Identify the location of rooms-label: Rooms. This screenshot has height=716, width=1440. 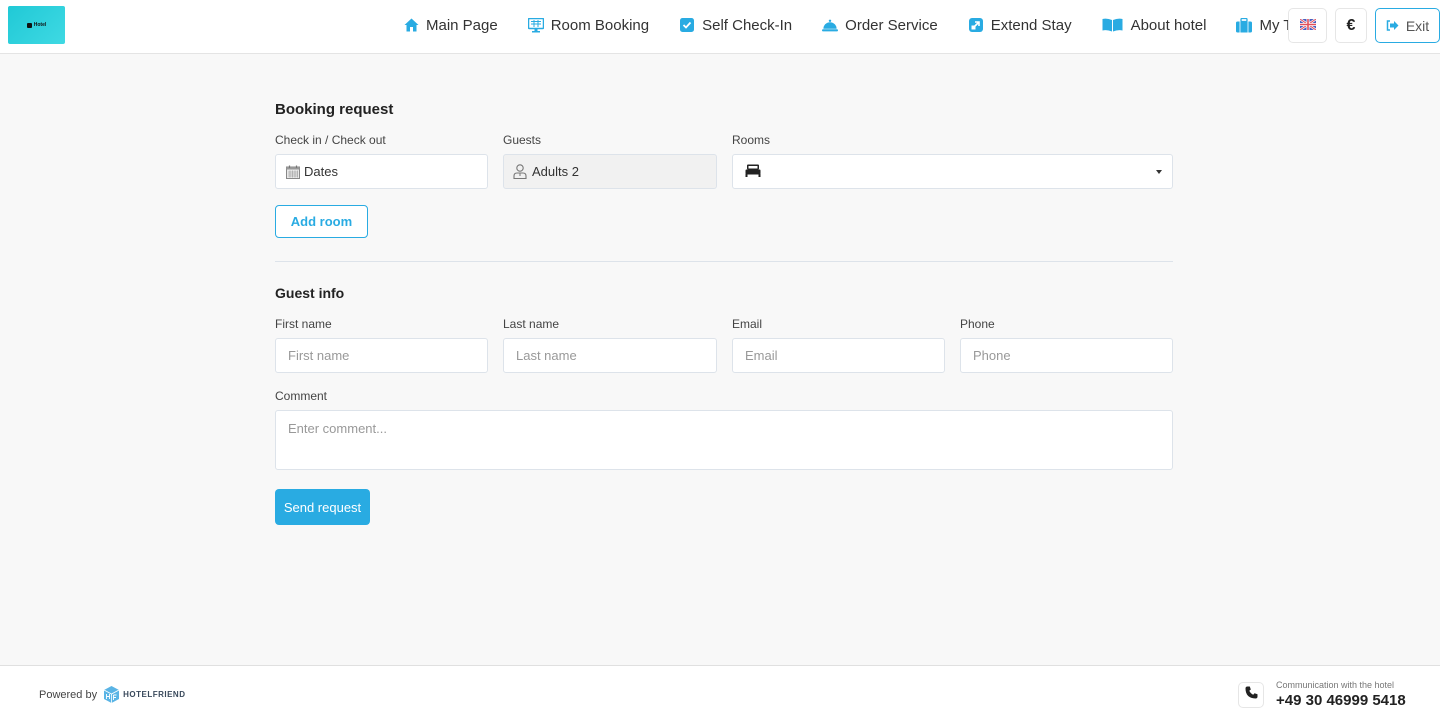
(751, 140).